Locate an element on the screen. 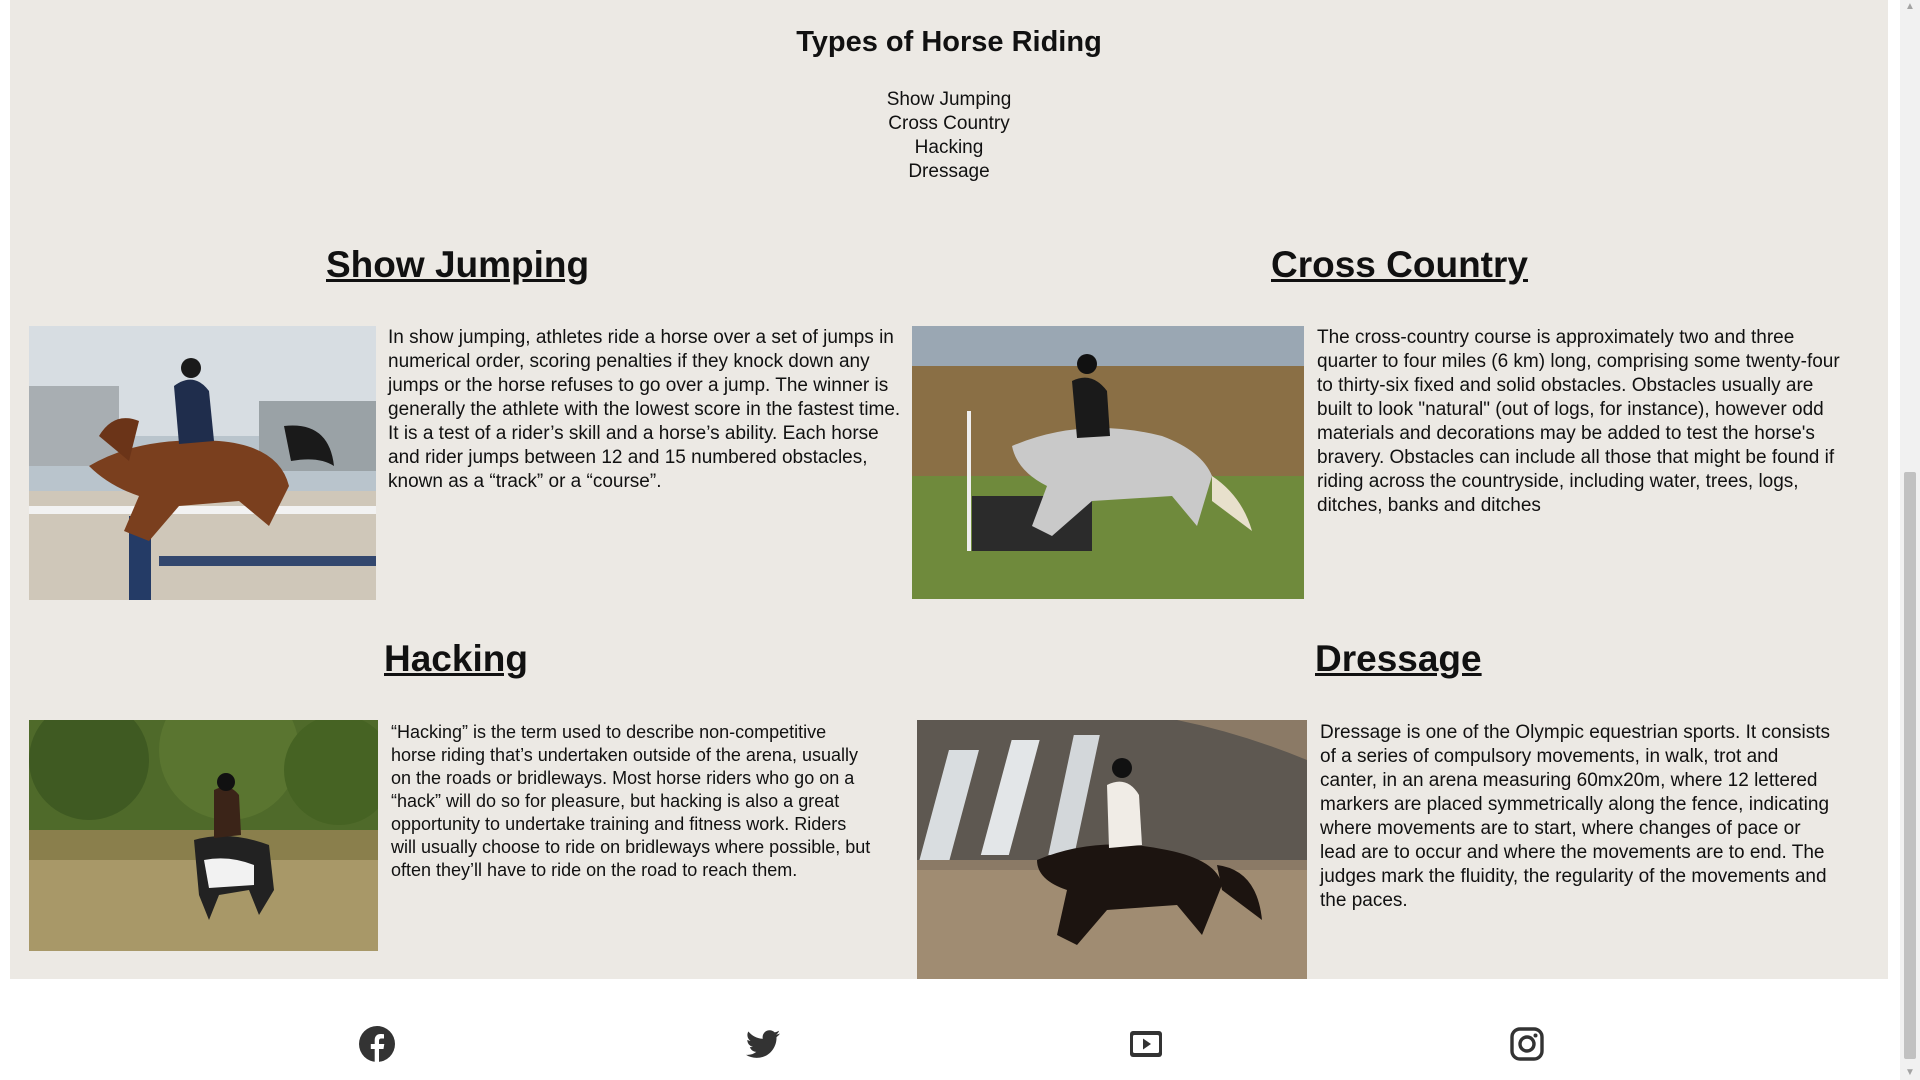 Image resolution: width=1920 pixels, height=1080 pixels. scroll-down-icon: ▼ is located at coordinates (1910, 1073).